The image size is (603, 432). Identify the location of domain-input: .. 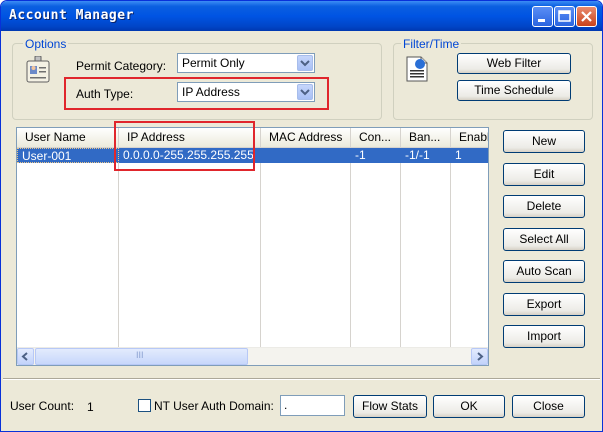
(312, 405).